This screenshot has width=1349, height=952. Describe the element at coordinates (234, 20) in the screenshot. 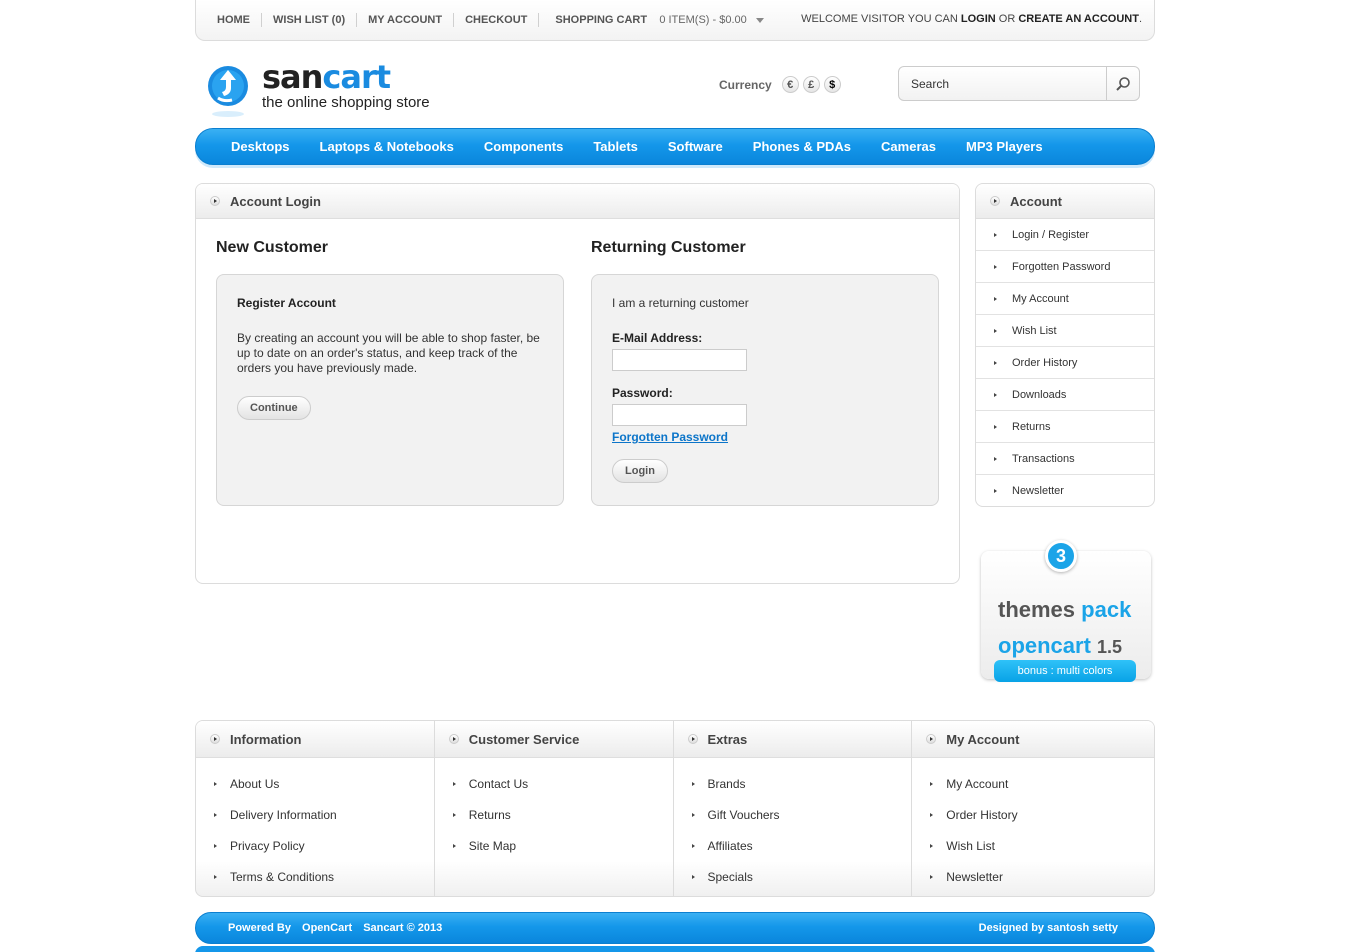

I see `top-link-home: HOME` at that location.